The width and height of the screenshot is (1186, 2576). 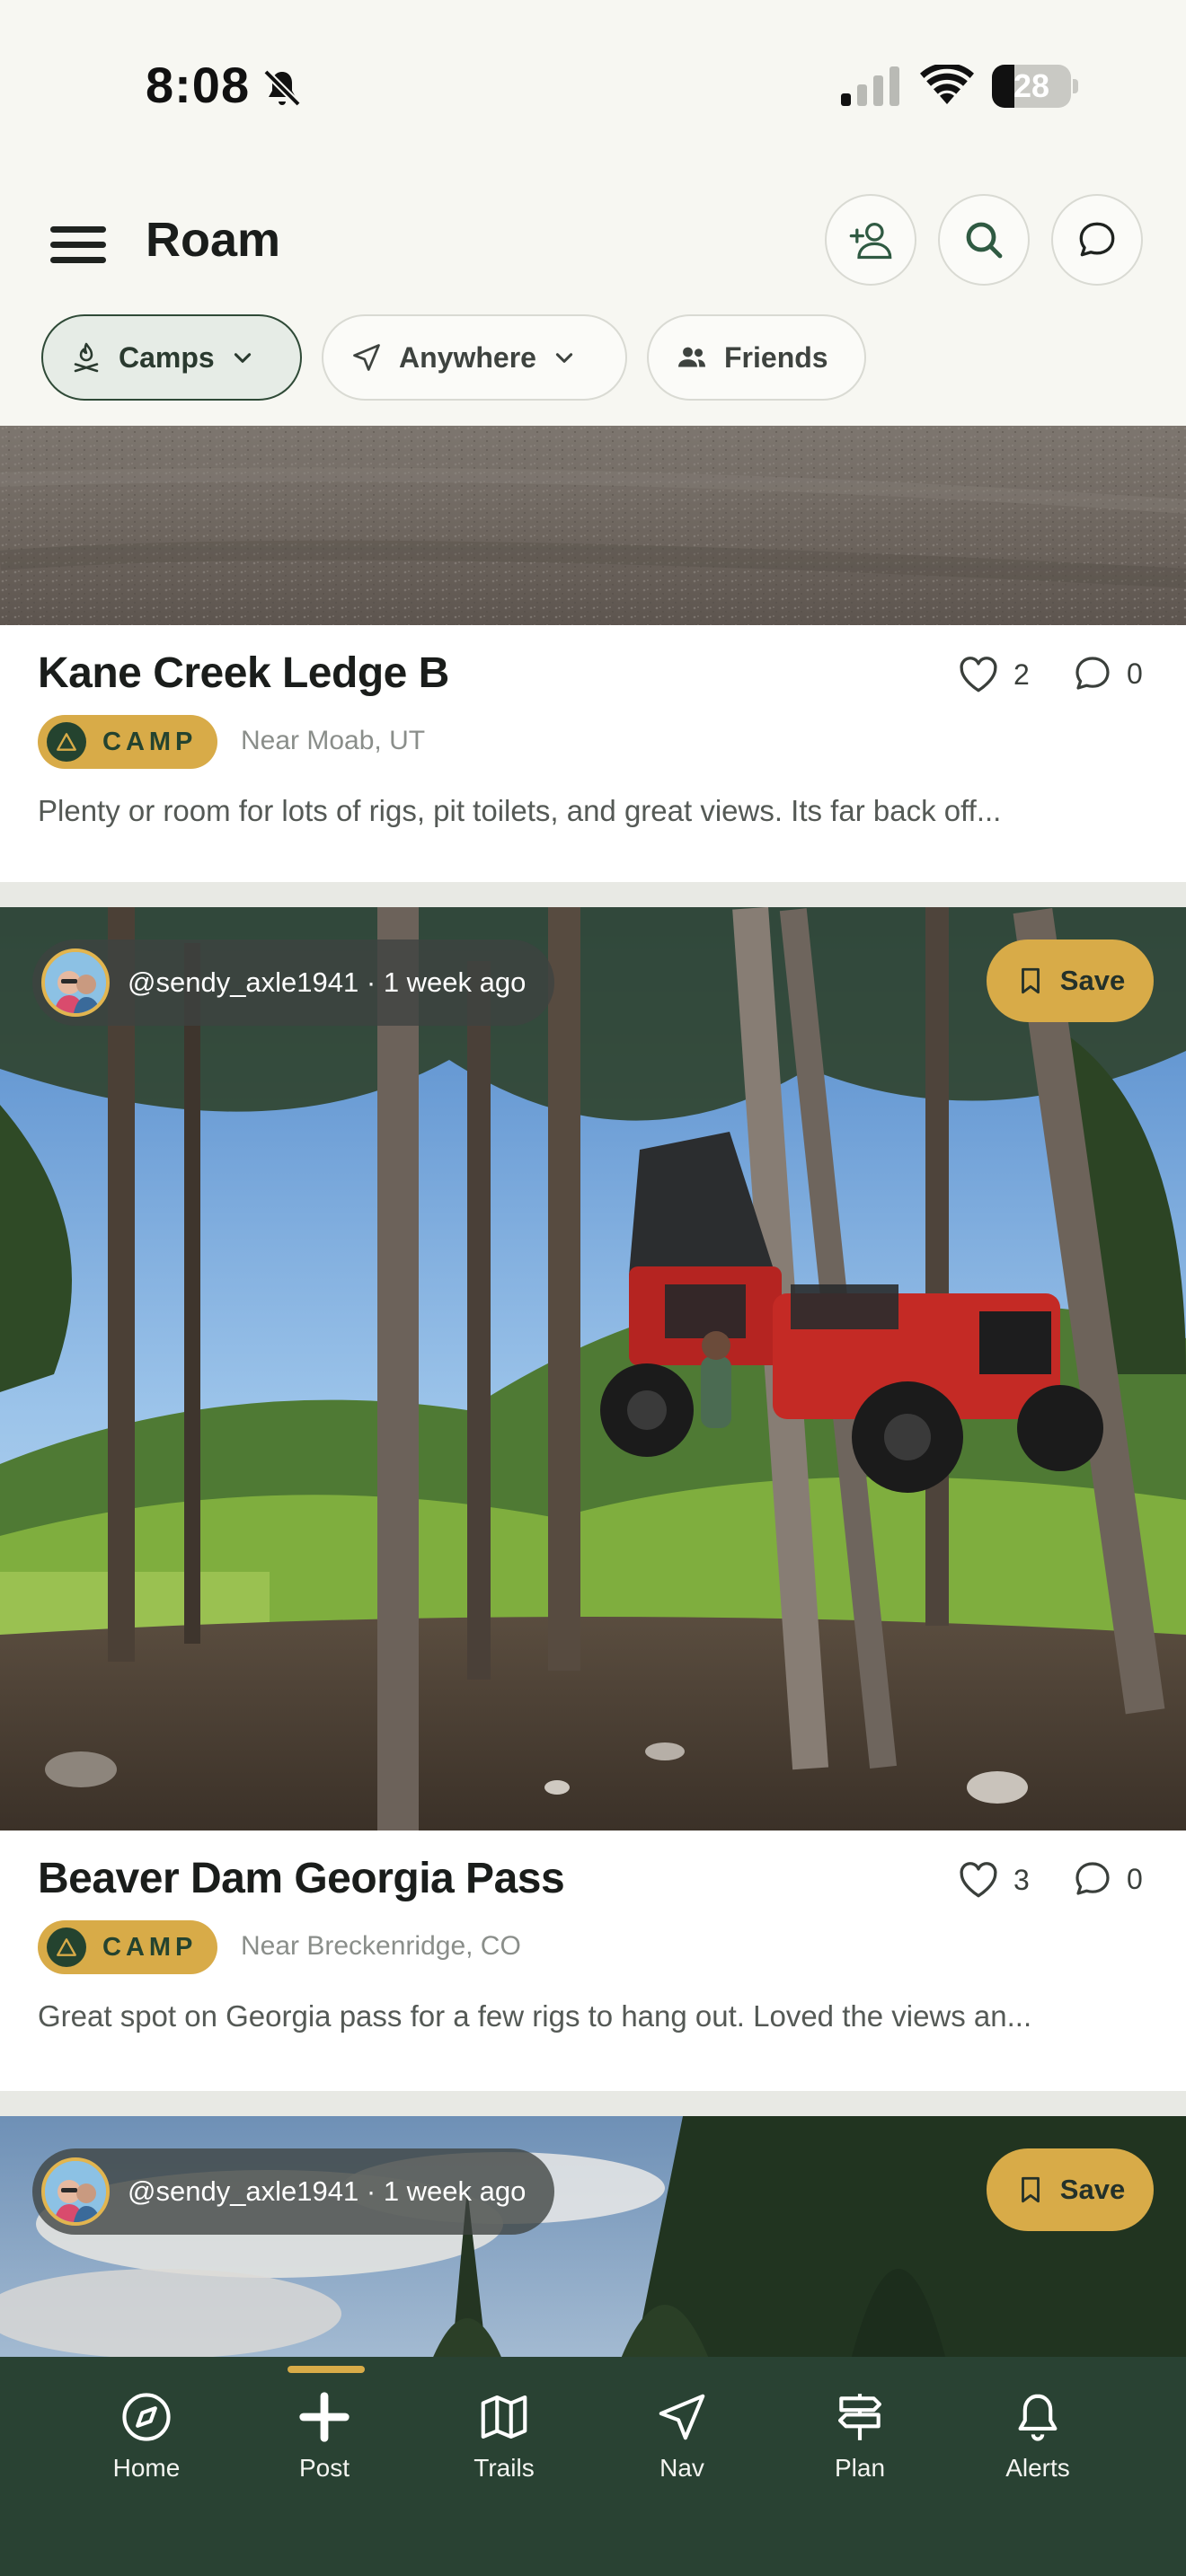 I want to click on tab-post-label: Post, so click(x=324, y=2468).